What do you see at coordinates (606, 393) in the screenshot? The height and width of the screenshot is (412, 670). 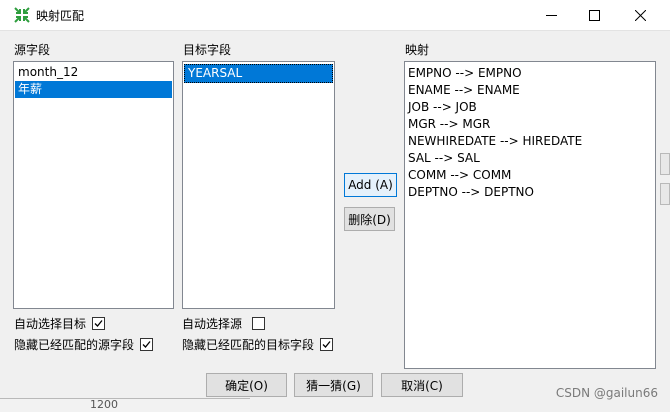 I see `watermark: CSDN @gailun66` at bounding box center [606, 393].